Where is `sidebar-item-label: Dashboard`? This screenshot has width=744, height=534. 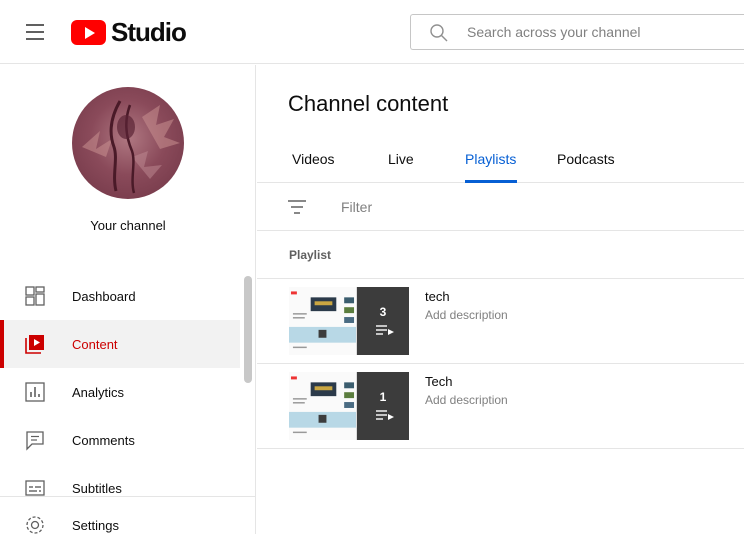 sidebar-item-label: Dashboard is located at coordinates (104, 296).